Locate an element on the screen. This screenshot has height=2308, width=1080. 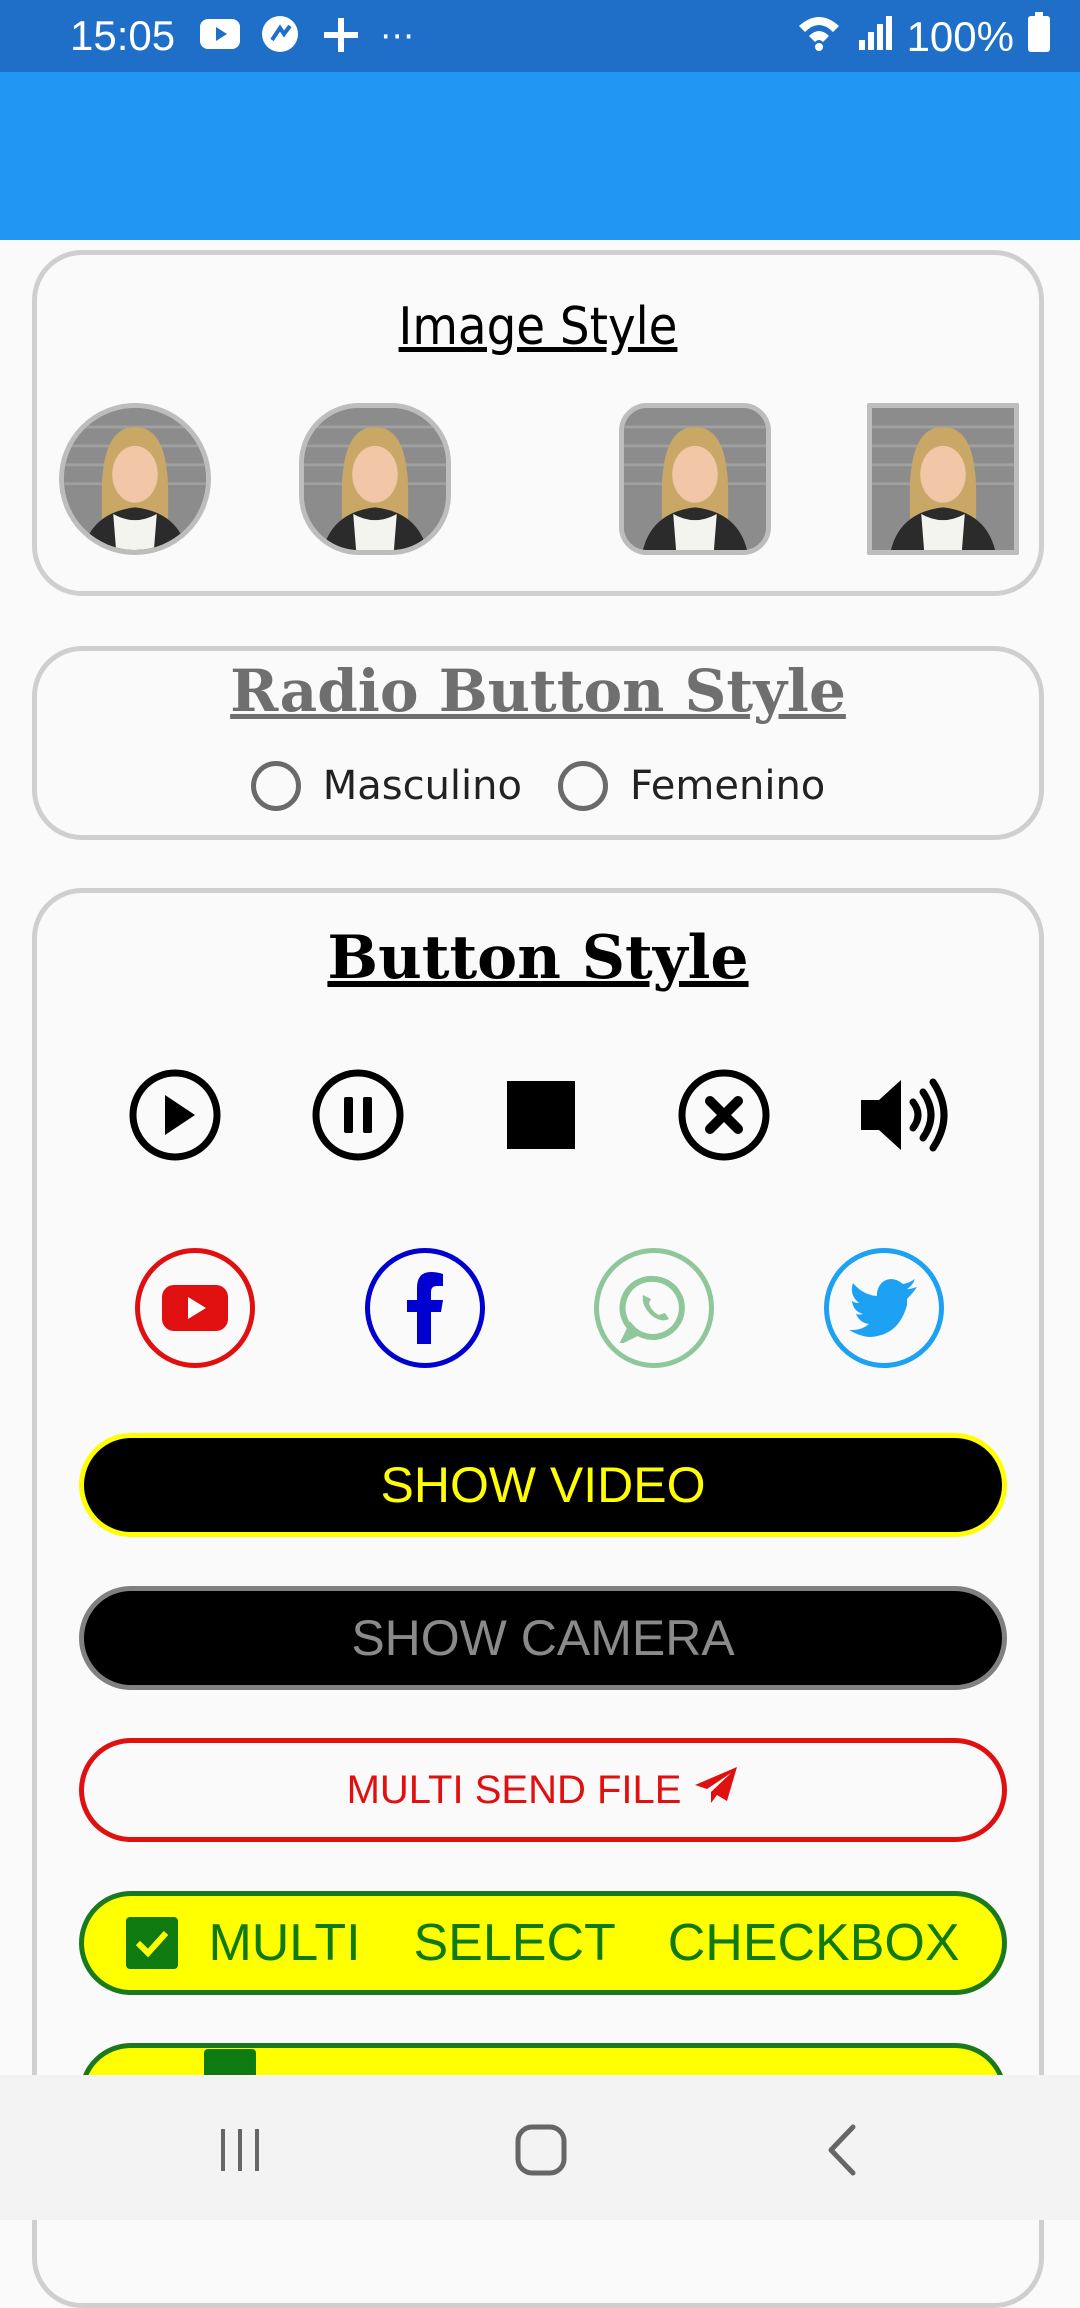
close-icon is located at coordinates (724, 1115).